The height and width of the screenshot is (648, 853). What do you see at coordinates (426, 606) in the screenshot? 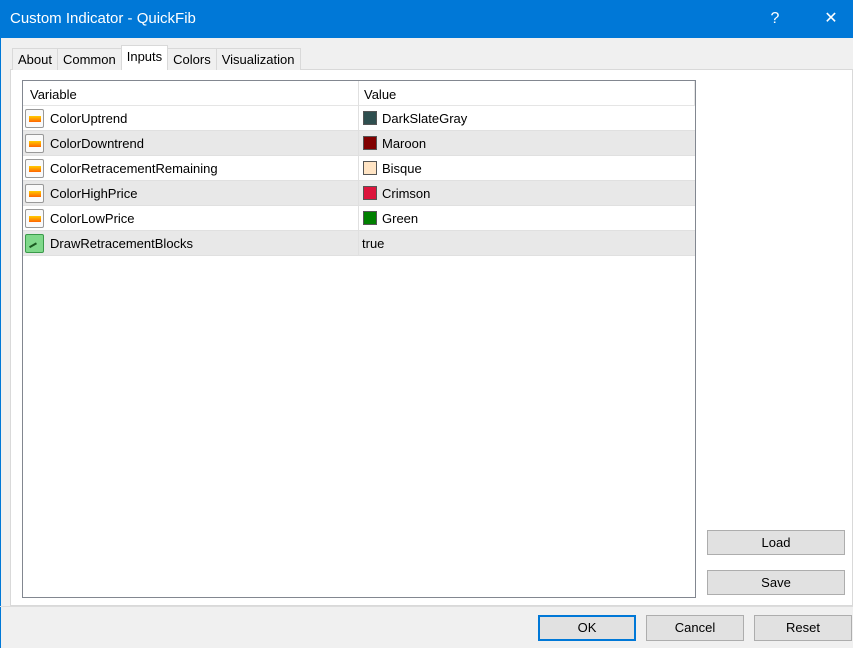
I see `footer-divider` at bounding box center [426, 606].